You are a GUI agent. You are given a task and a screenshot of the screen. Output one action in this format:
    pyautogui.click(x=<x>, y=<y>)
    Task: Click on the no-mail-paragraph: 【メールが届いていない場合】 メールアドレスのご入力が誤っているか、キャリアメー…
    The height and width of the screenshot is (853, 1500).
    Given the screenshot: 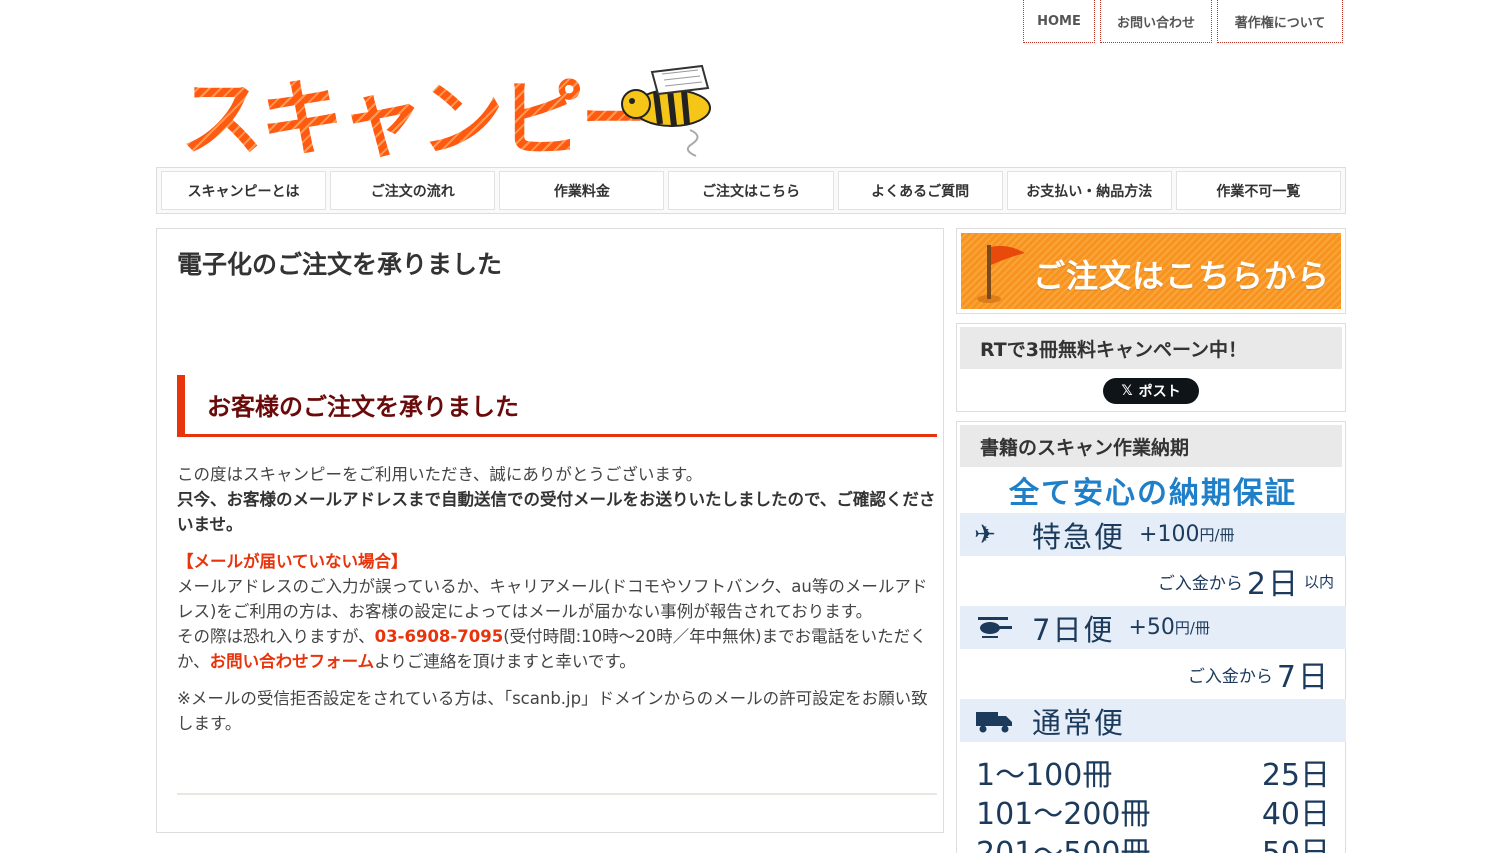 What is the action you would take?
    pyautogui.click(x=558, y=611)
    